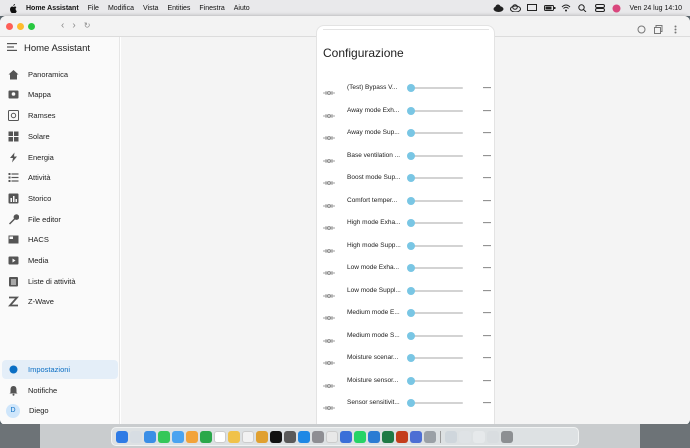 Image resolution: width=690 pixels, height=448 pixels. What do you see at coordinates (150, 436) in the screenshot?
I see `safari-icon` at bounding box center [150, 436].